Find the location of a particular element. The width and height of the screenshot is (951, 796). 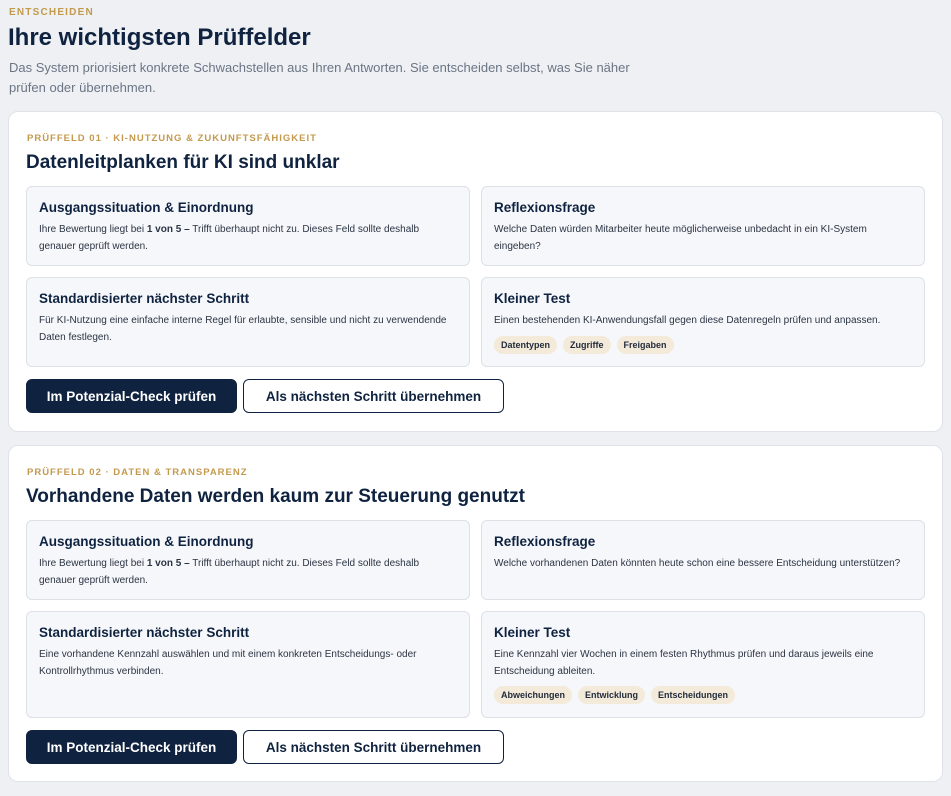

field-eyebrow: PRÜFFELD 02 · DATEN & TRANSPARENZ is located at coordinates (137, 472).